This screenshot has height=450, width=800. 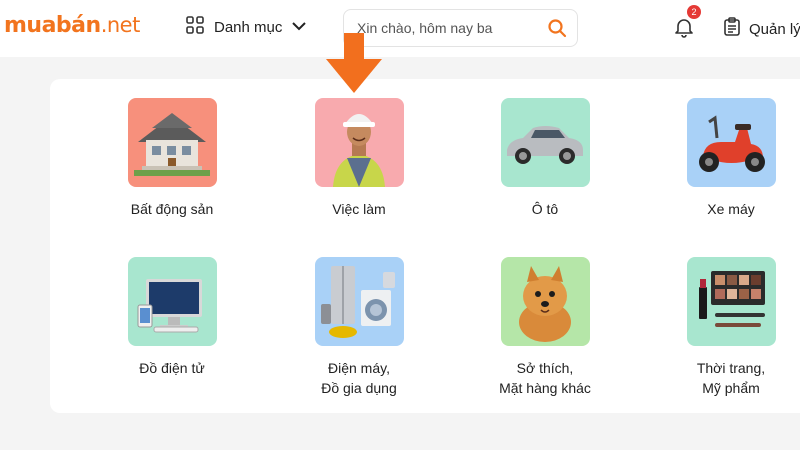 I want to click on category-label: Điện máy, Đồ gia dụng, so click(x=359, y=378).